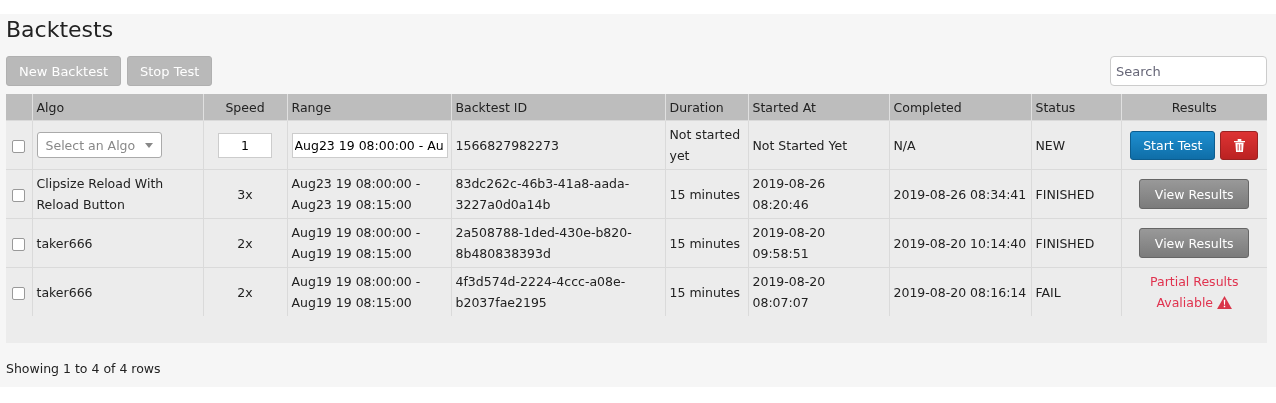 This screenshot has width=1276, height=403. Describe the element at coordinates (99, 145) in the screenshot. I see `algo-select: Select an Algo` at that location.